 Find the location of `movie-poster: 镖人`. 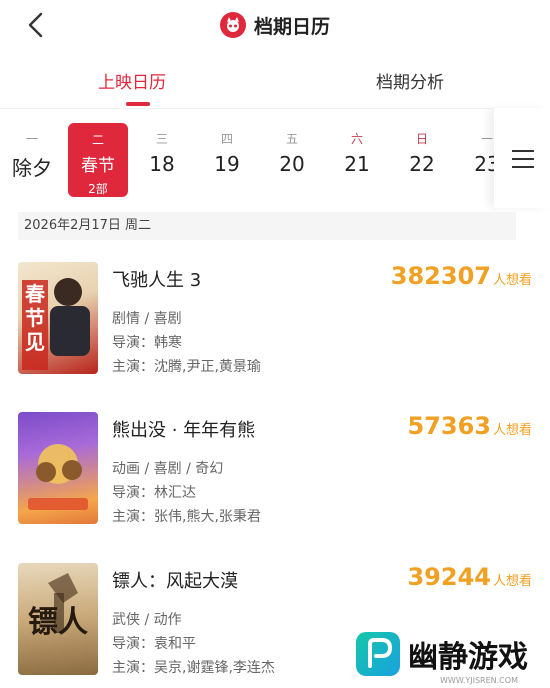

movie-poster: 镖人 is located at coordinates (58, 619).